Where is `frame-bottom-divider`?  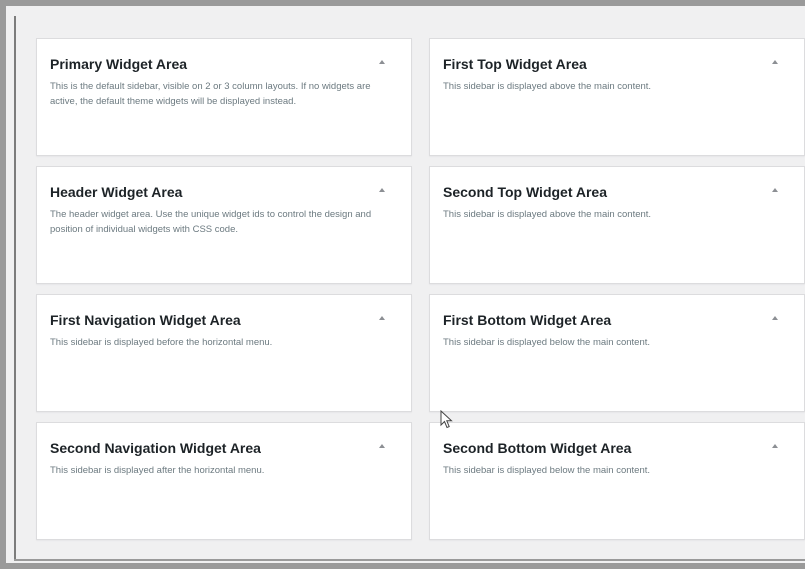 frame-bottom-divider is located at coordinates (409, 560).